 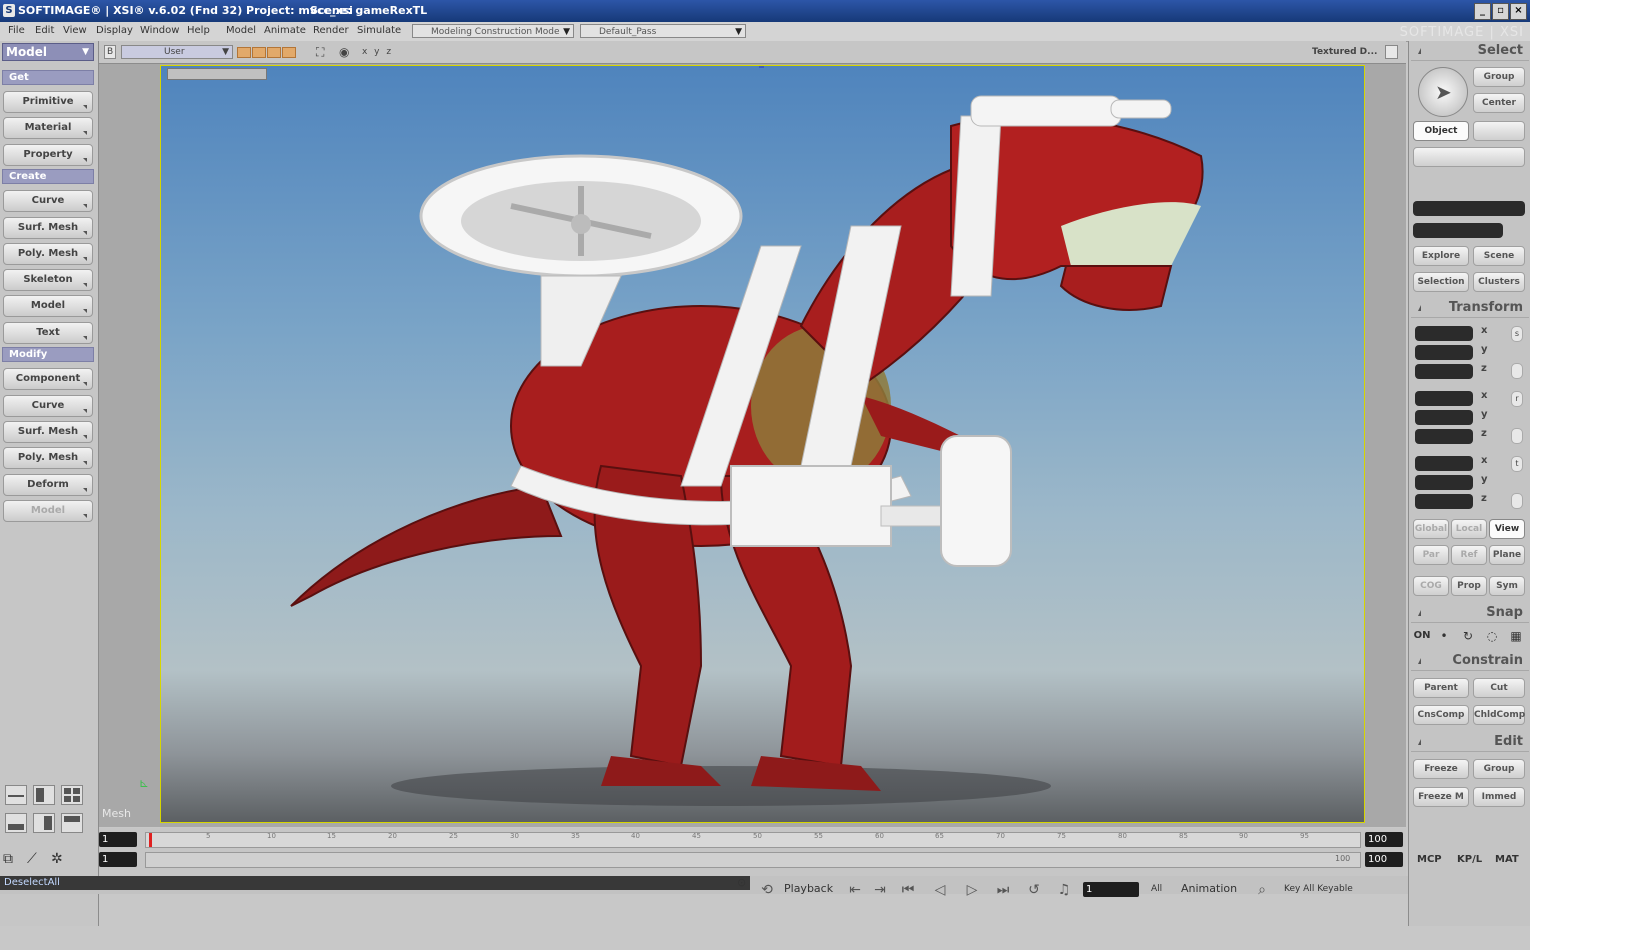 I want to click on clusters-button: Clusters, so click(x=1499, y=282).